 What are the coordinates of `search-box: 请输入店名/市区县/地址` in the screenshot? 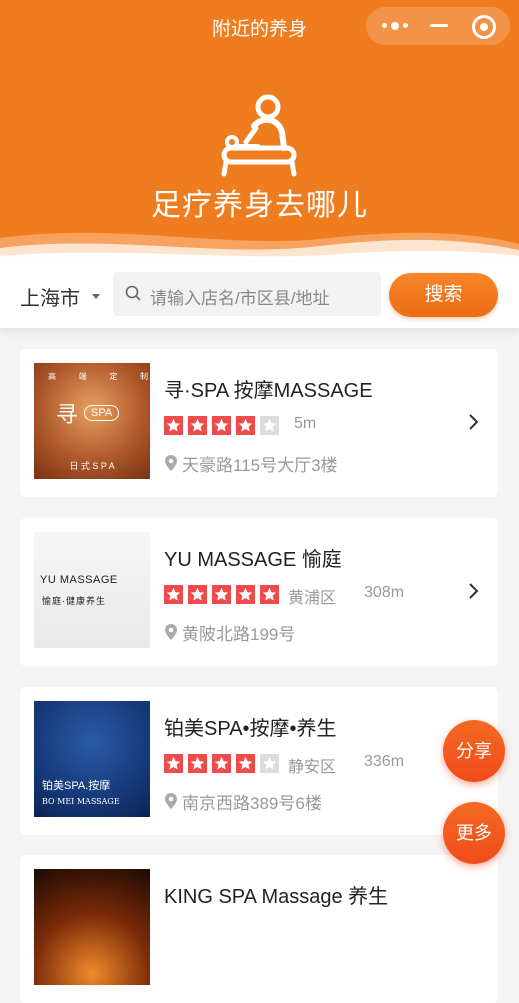 It's located at (247, 294).